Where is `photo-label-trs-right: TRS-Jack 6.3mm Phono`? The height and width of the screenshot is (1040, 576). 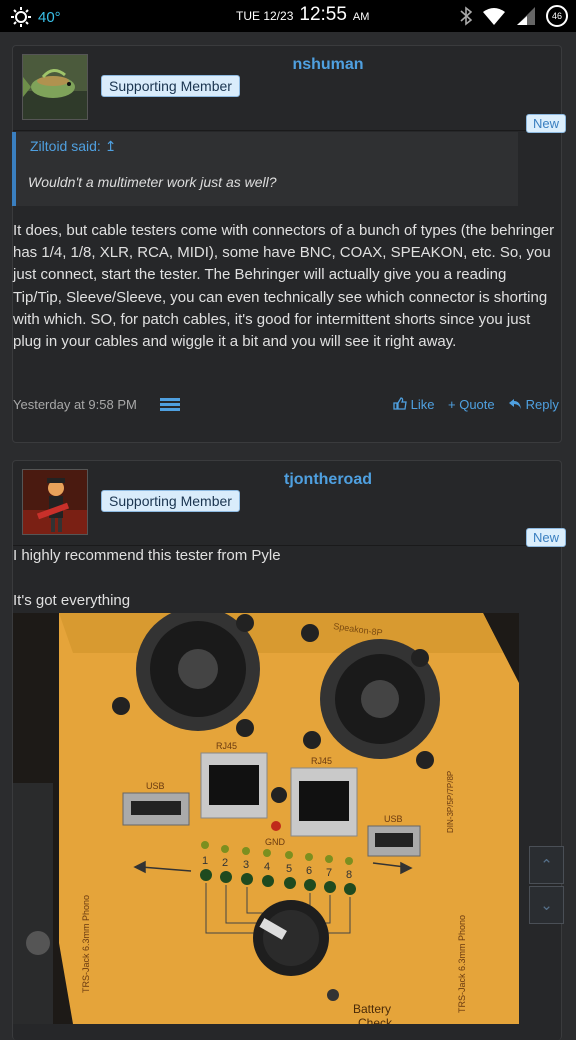
photo-label-trs-right: TRS-Jack 6.3mm Phono is located at coordinates (462, 964).